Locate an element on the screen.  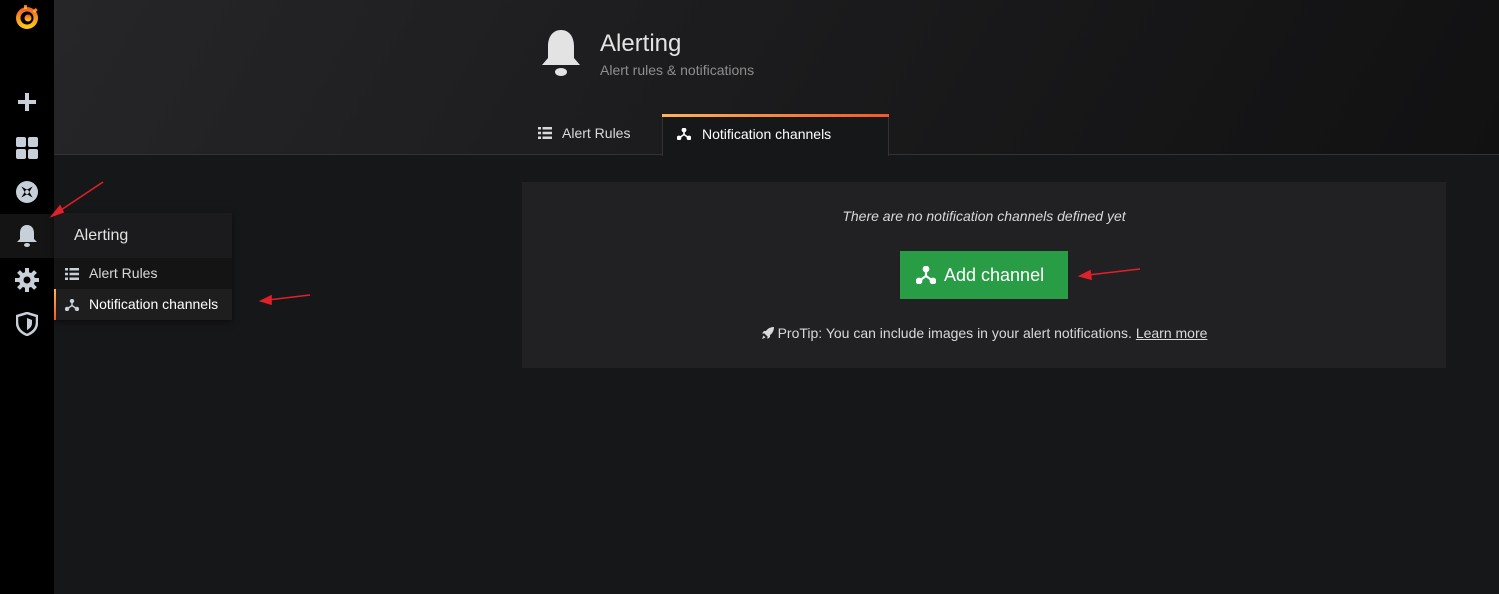
page-subtitle: Alert rules & notifications is located at coordinates (677, 70).